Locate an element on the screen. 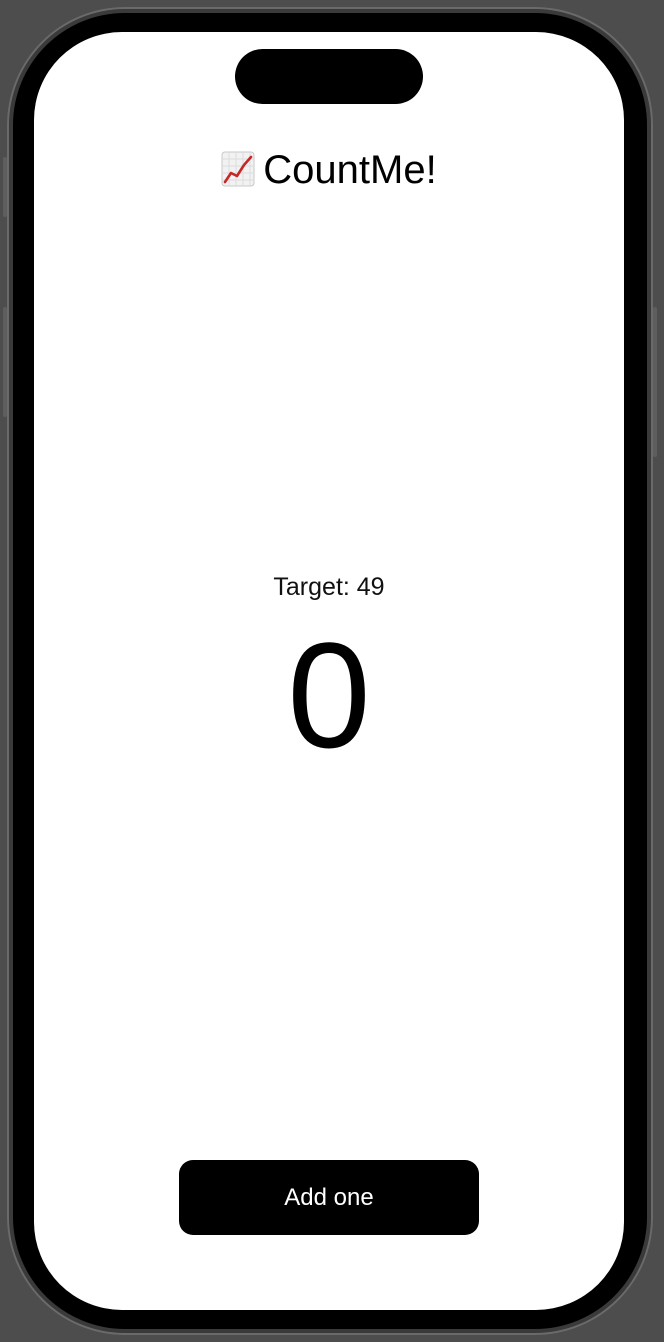 Image resolution: width=664 pixels, height=1342 pixels. target-label: Target: 49 is located at coordinates (329, 587).